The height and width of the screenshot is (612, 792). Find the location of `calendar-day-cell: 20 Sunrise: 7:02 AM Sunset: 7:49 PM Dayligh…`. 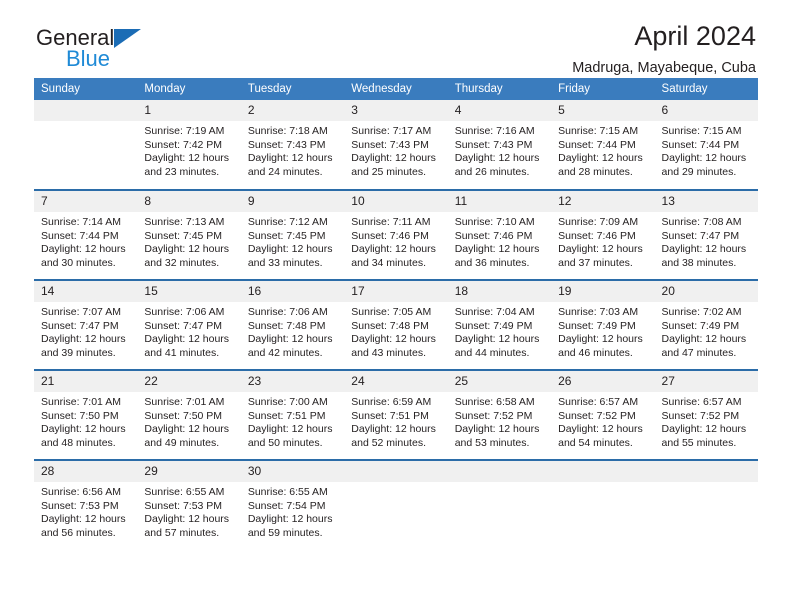

calendar-day-cell: 20 Sunrise: 7:02 AM Sunset: 7:49 PM Dayligh… is located at coordinates (706, 324).